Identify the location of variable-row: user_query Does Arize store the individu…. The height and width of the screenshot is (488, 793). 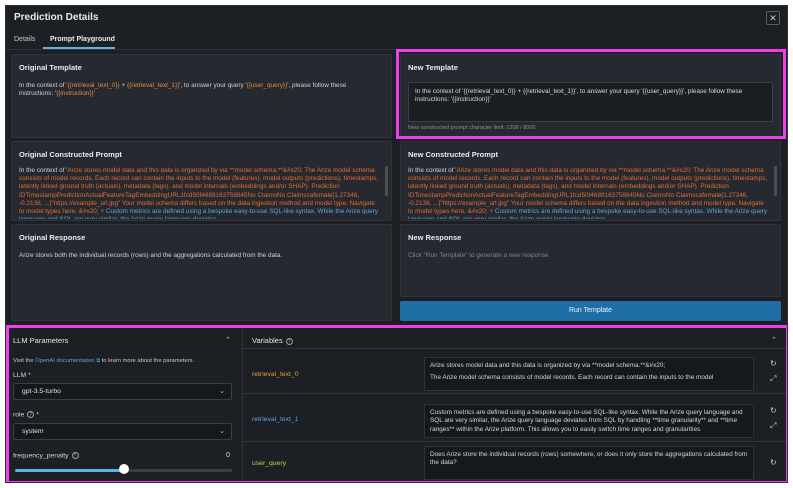
(515, 461).